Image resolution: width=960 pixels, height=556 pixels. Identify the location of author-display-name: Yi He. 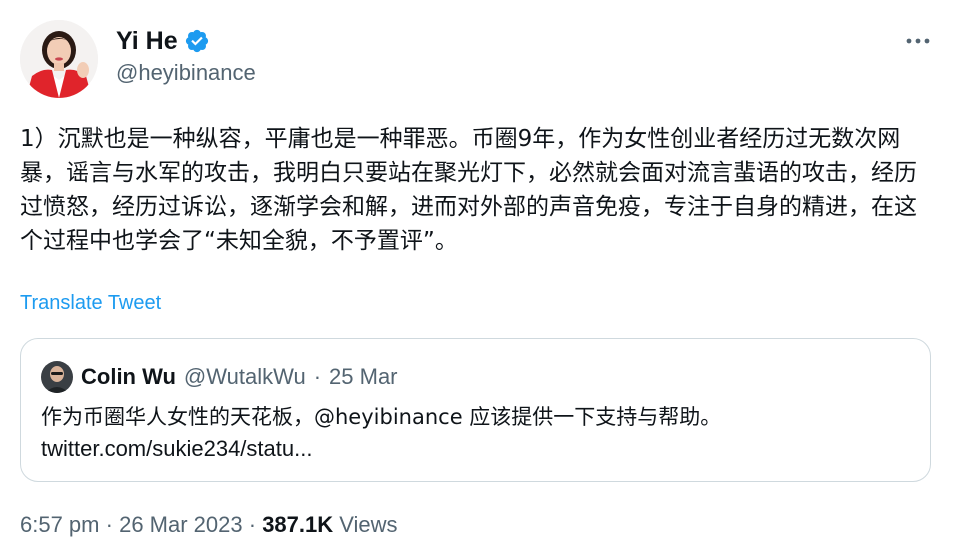
(147, 41).